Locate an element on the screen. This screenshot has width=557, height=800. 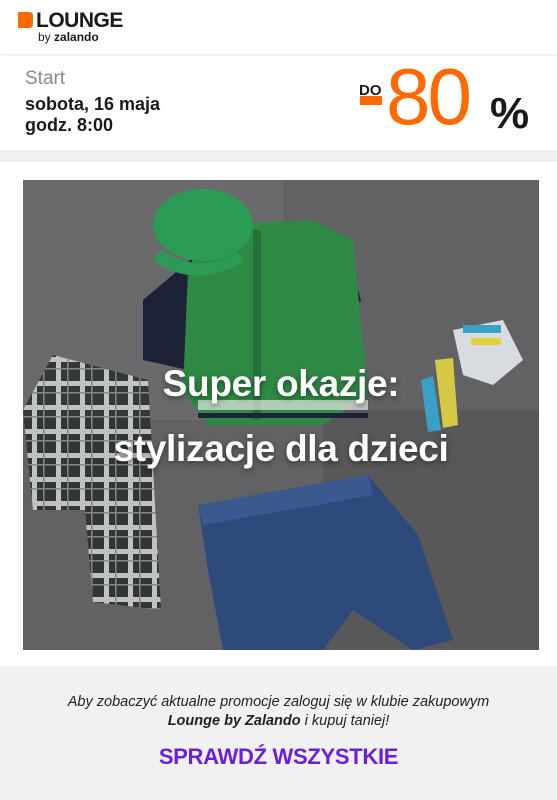
logo-wordmark: LOUNGE is located at coordinates (79, 20).